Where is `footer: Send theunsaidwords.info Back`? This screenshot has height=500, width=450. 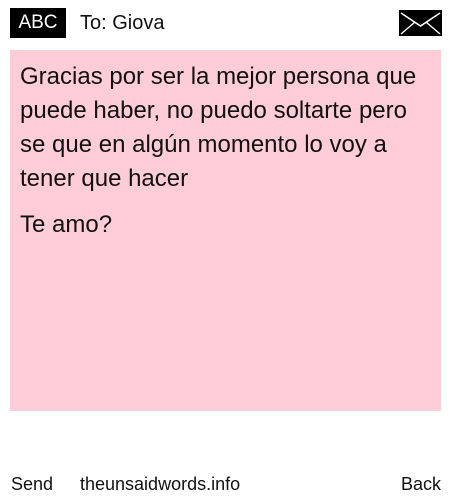
footer: Send theunsaidwords.info Back is located at coordinates (225, 483).